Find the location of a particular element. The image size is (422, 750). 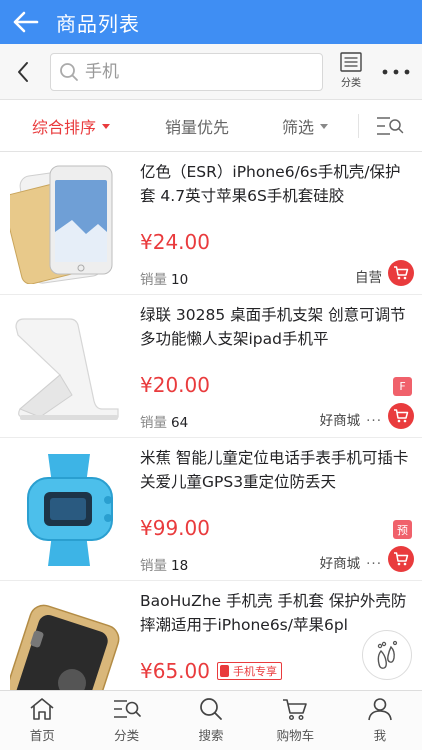

product-sales: 销量 64 is located at coordinates (164, 421).